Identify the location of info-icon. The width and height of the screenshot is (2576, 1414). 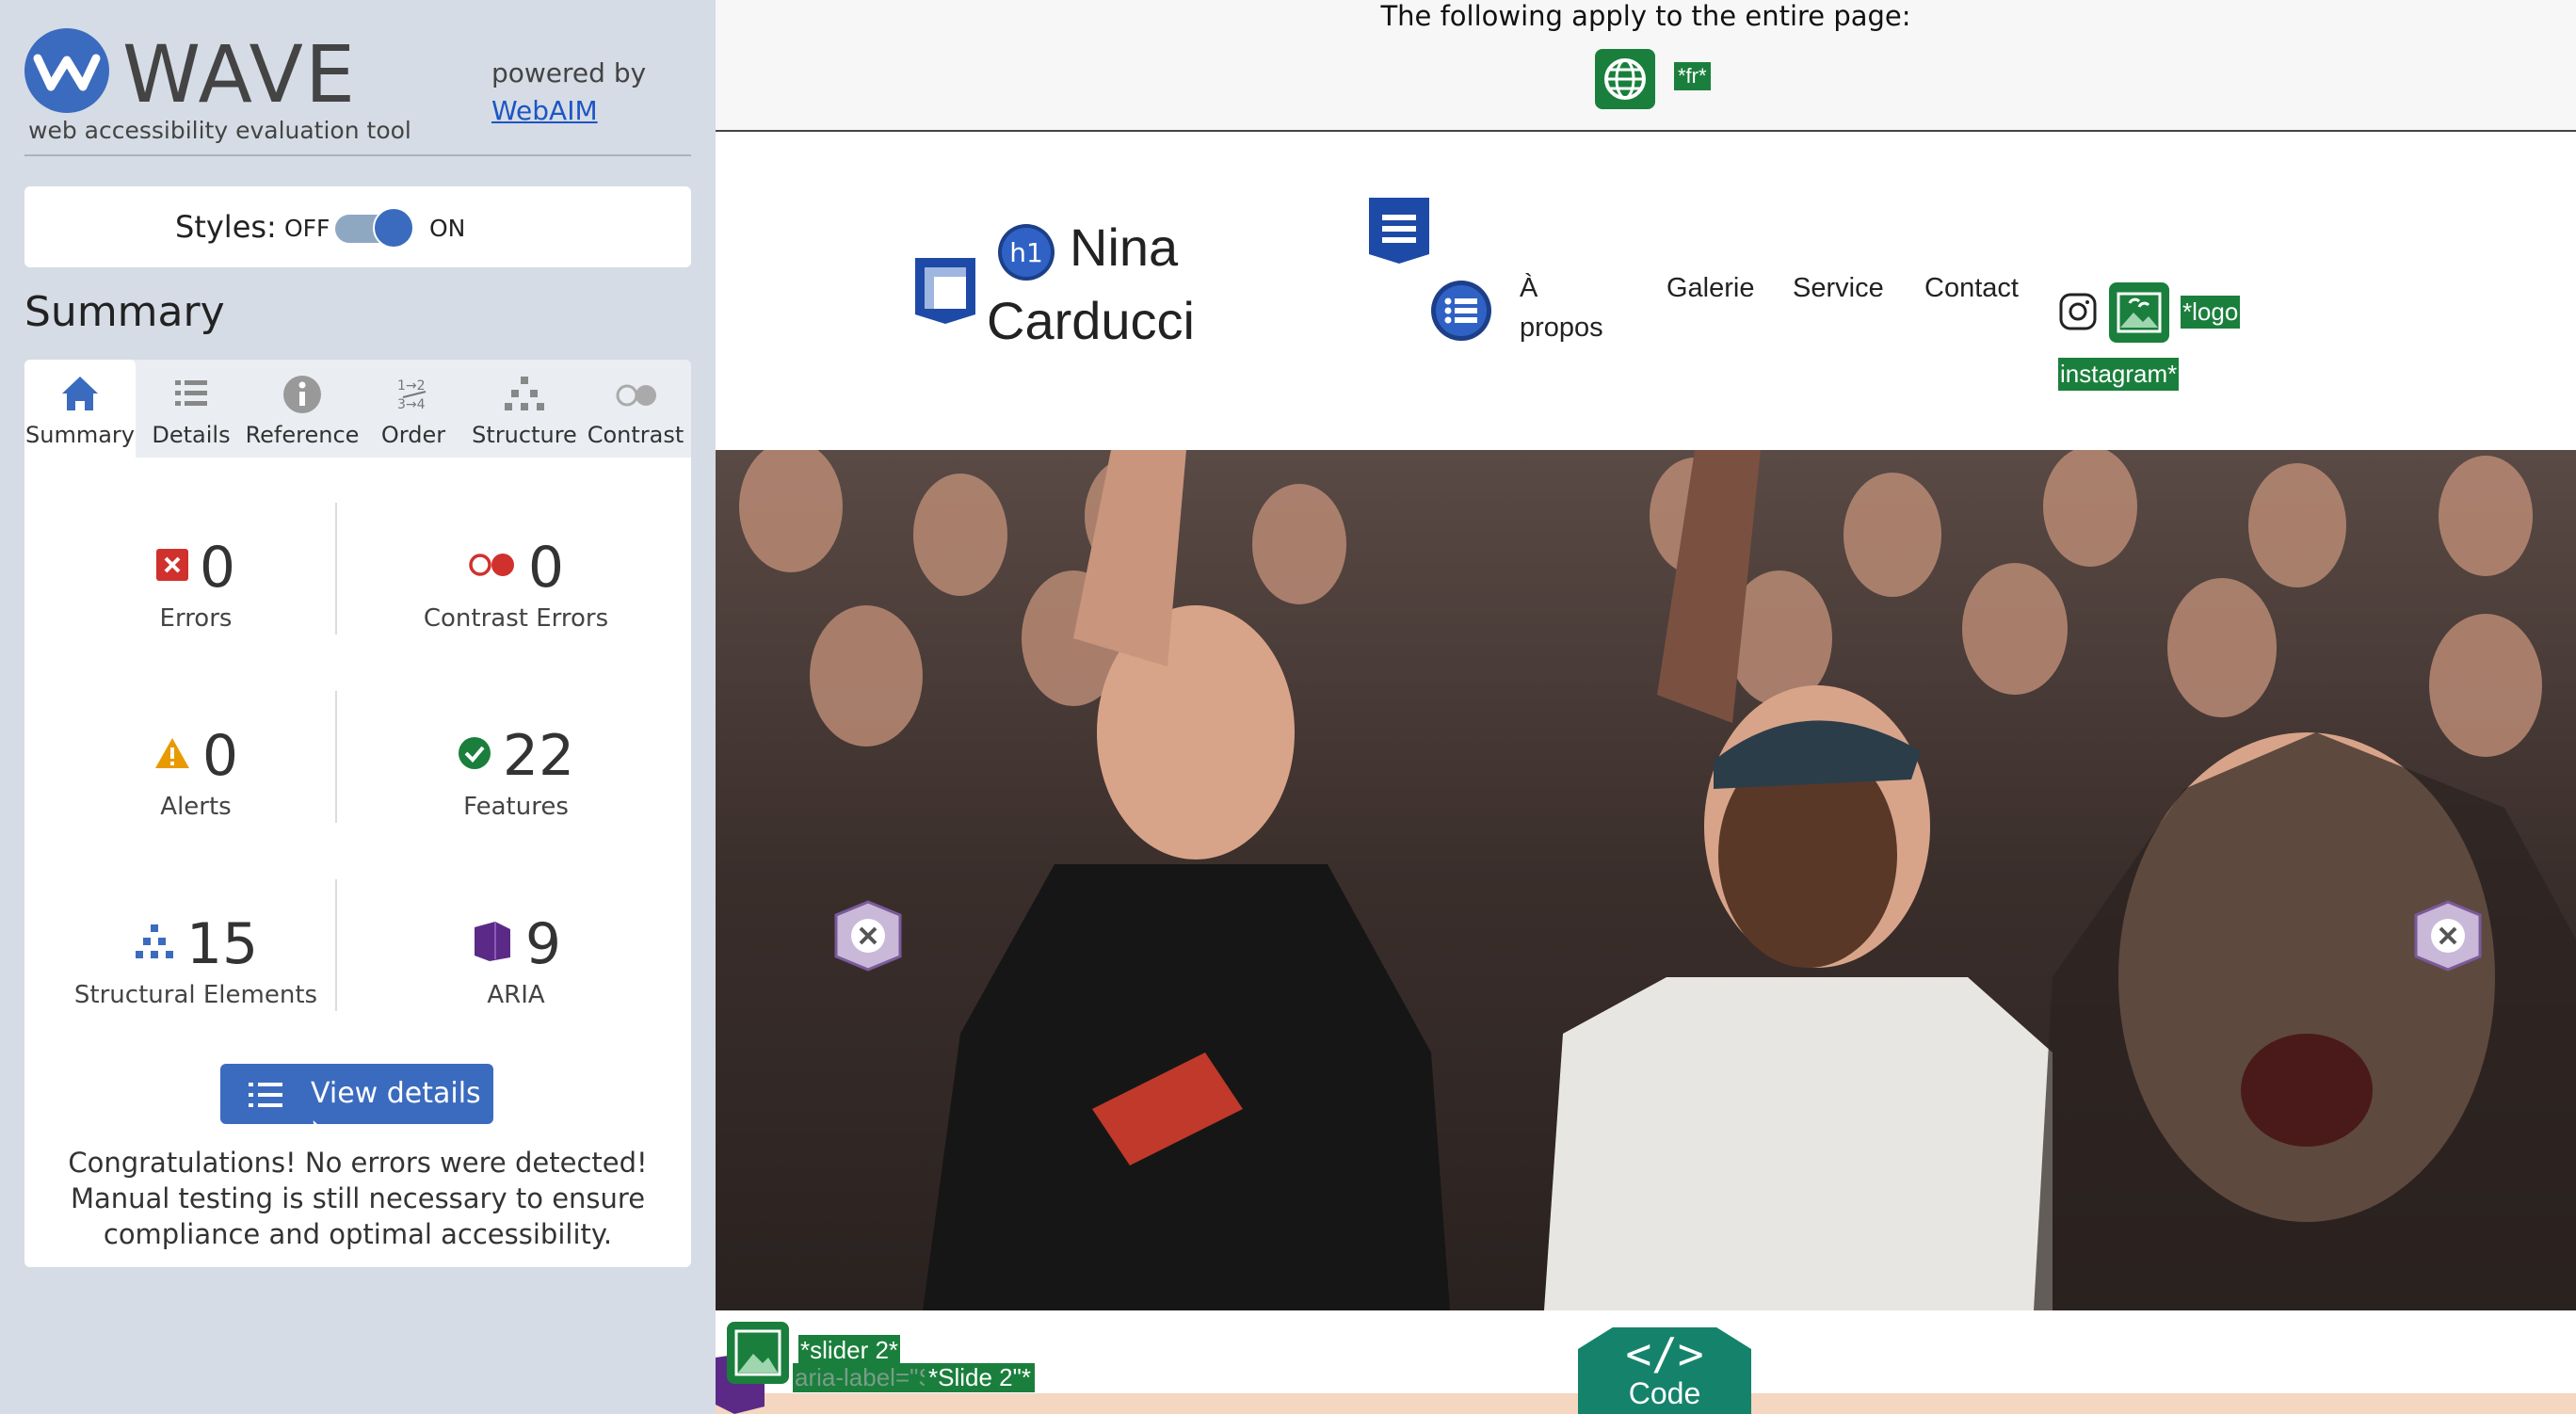
(302, 394).